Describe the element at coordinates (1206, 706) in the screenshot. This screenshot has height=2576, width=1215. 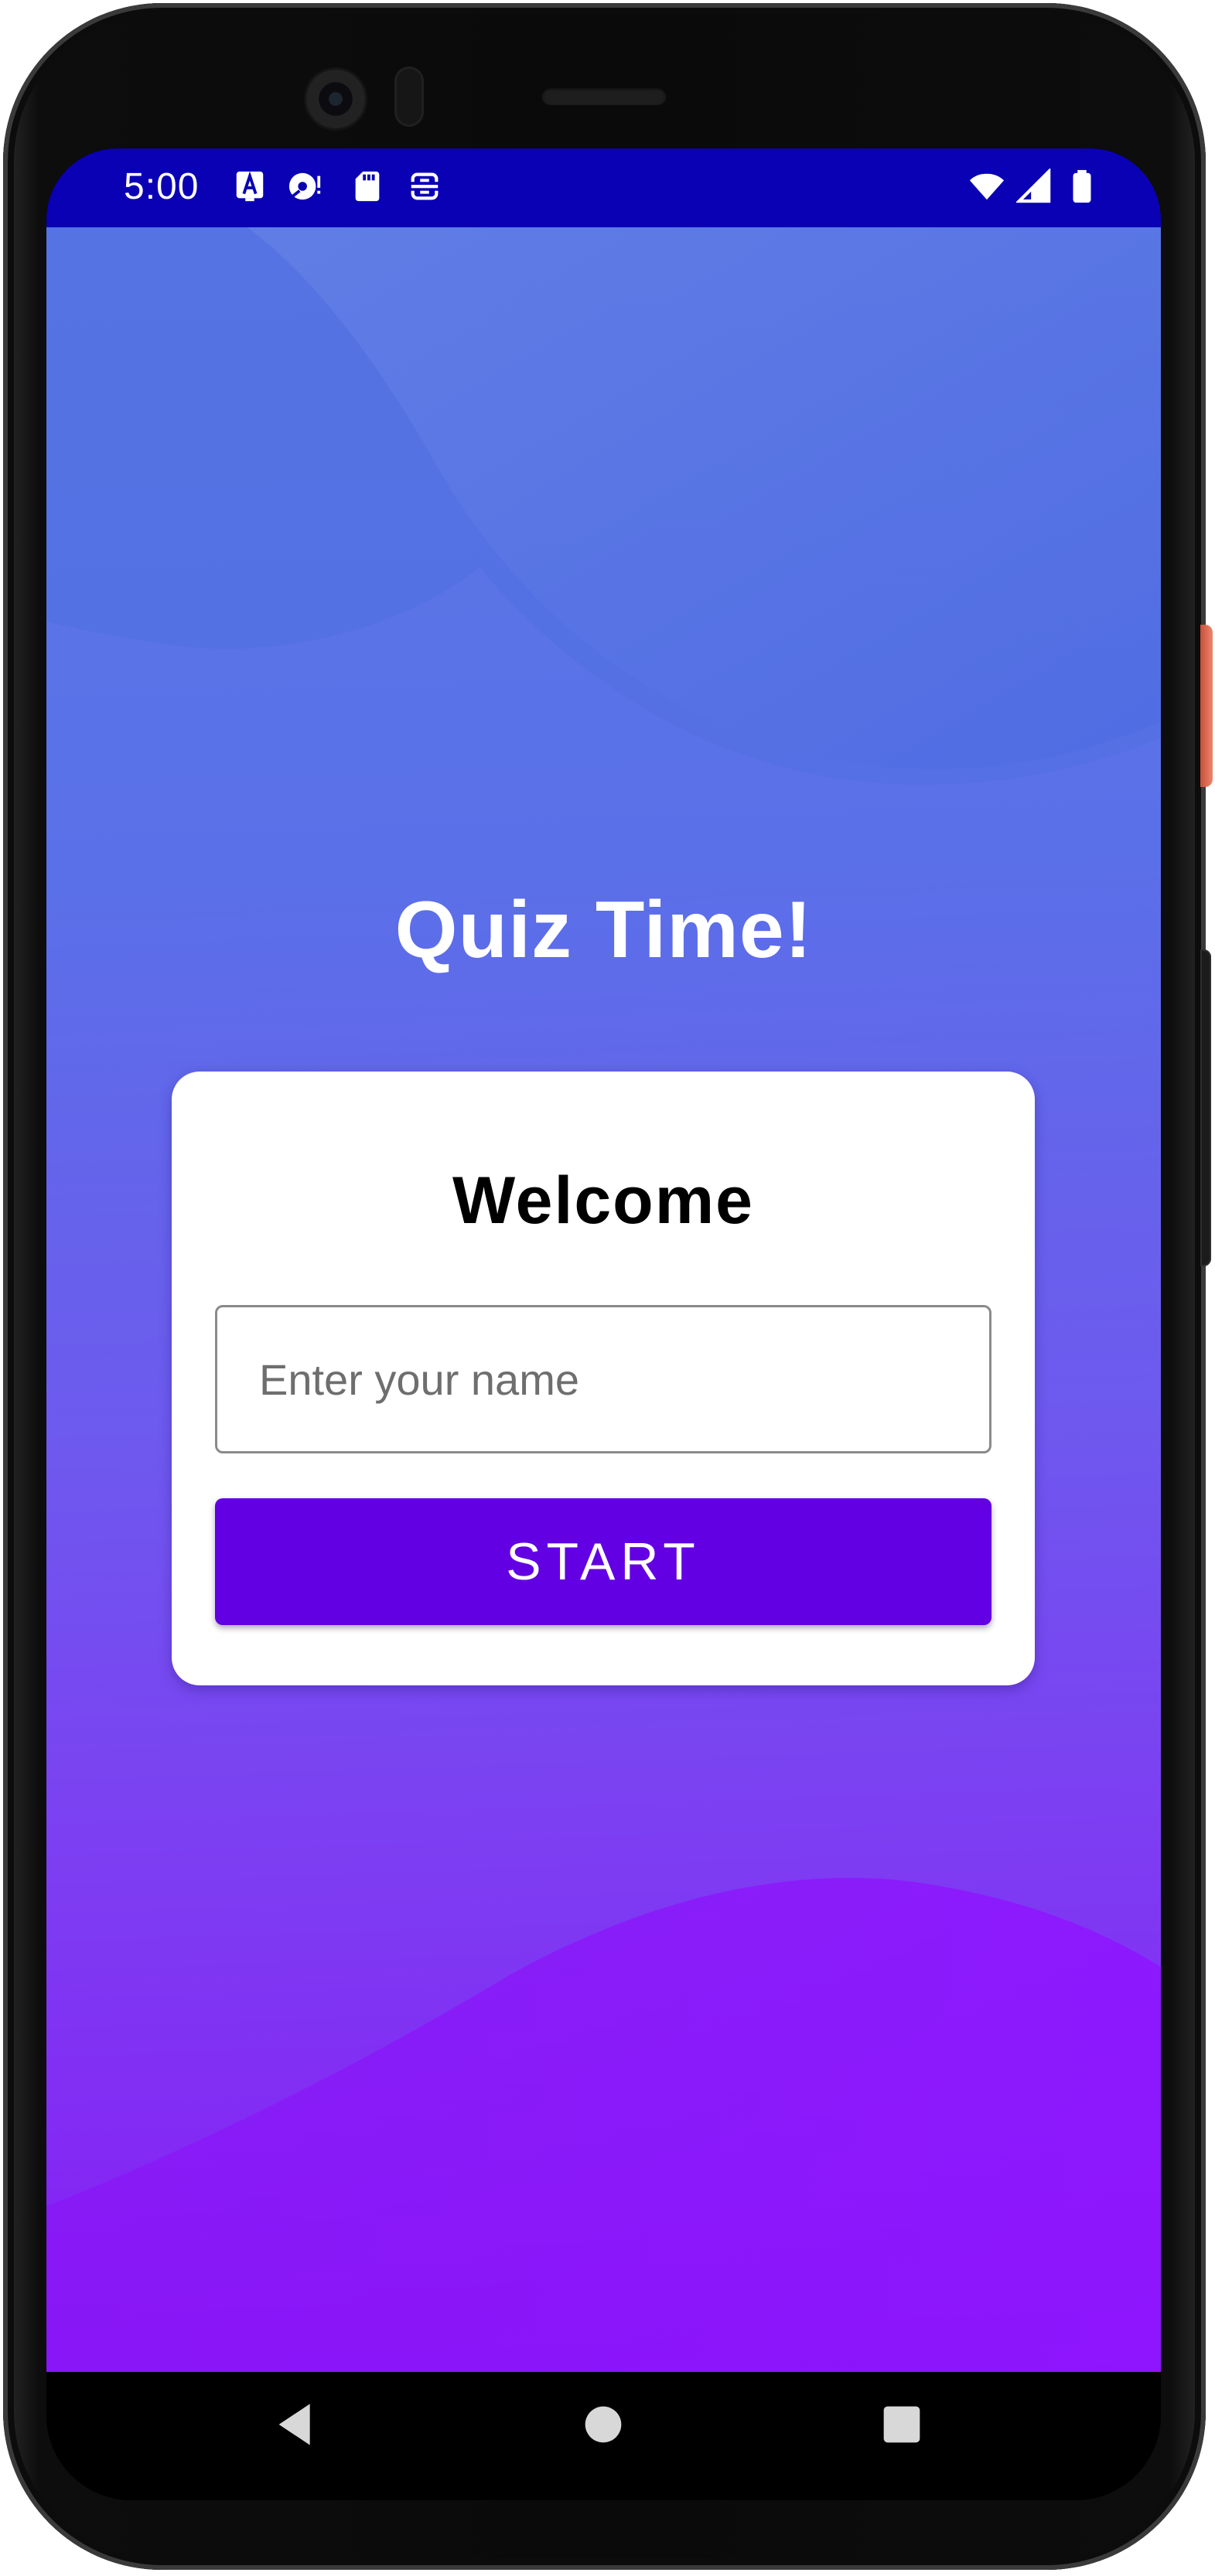
I see `power-button` at that location.